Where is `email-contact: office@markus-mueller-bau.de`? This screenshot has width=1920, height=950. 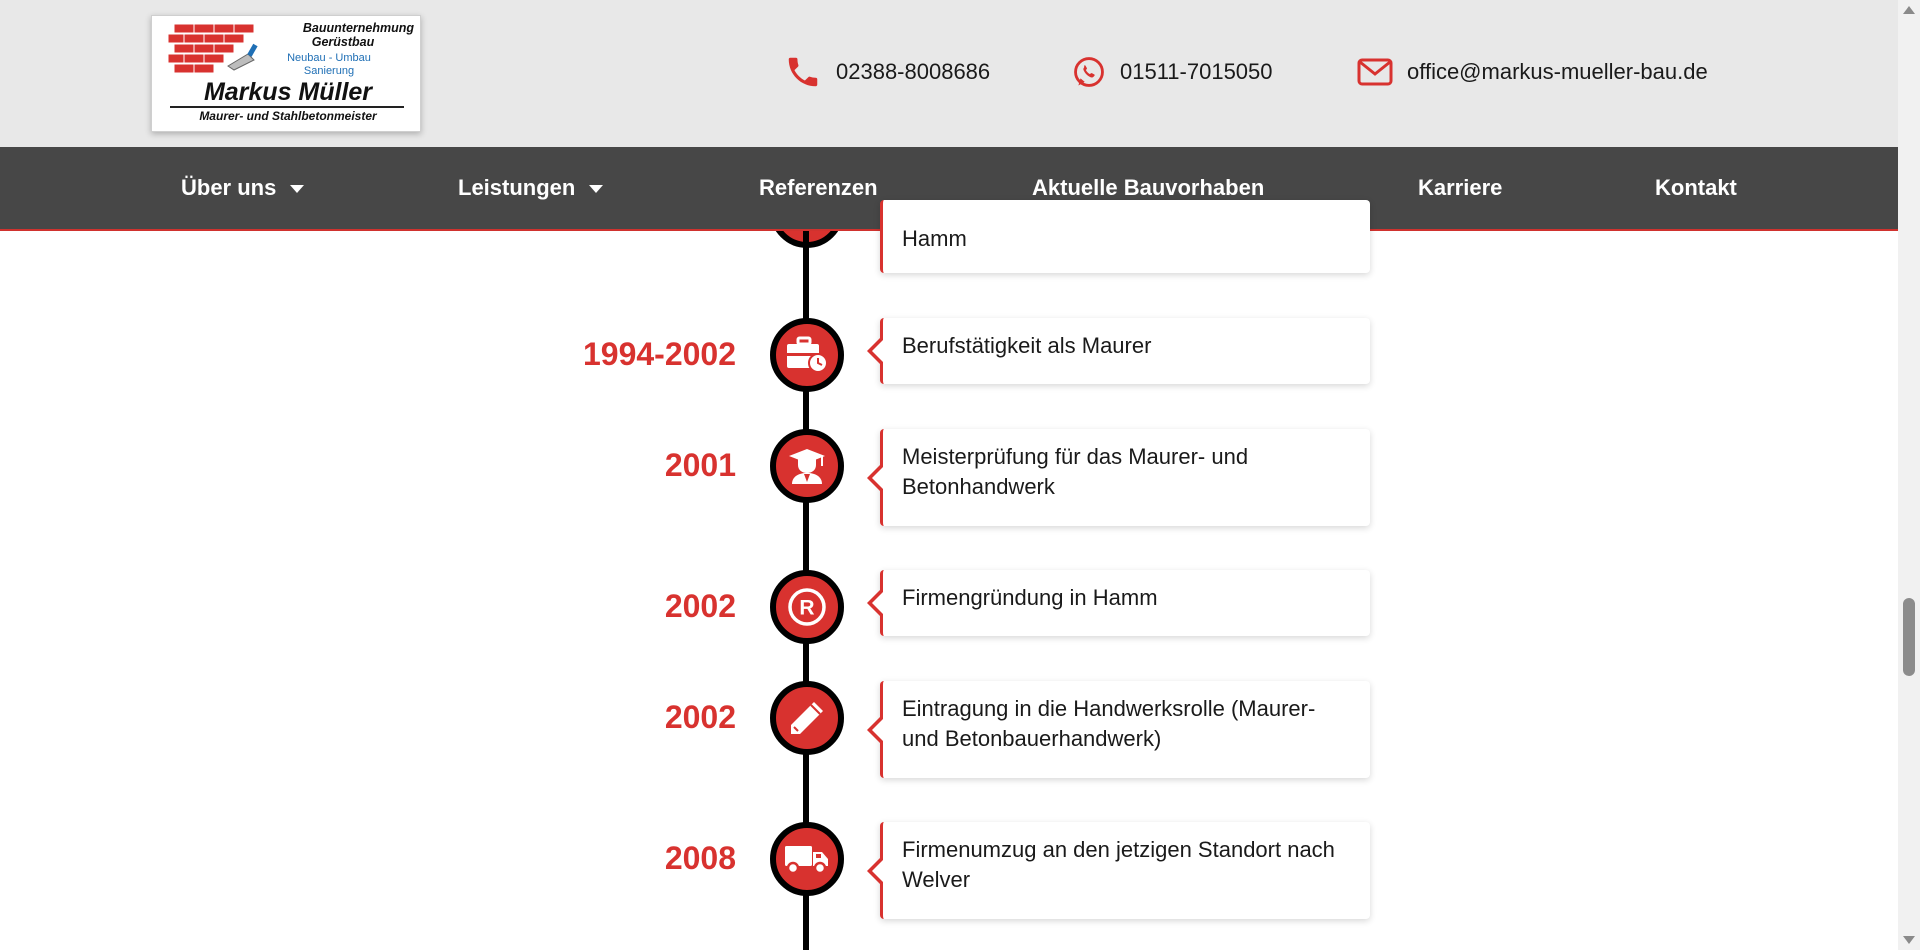
email-contact: office@markus-mueller-bau.de is located at coordinates (1532, 72).